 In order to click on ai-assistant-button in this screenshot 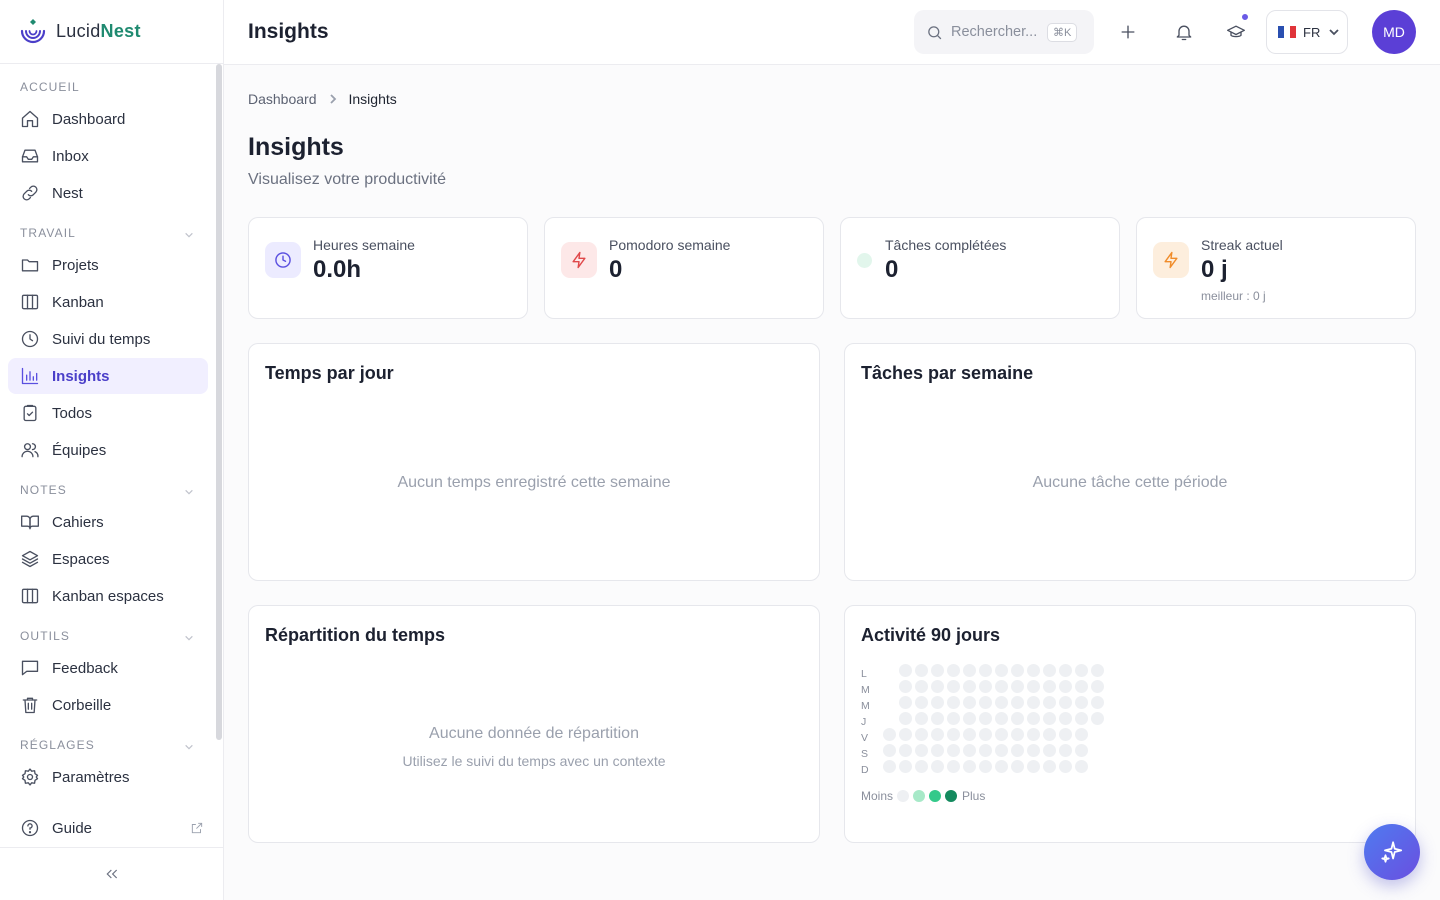, I will do `click(1392, 852)`.